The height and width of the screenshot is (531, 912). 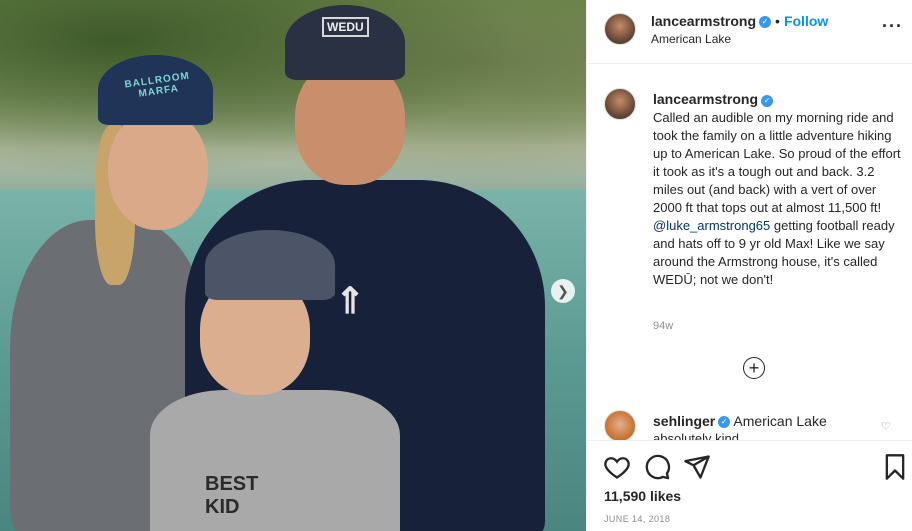 I want to click on shirt-arrow-graphic: ⇑, so click(x=350, y=300).